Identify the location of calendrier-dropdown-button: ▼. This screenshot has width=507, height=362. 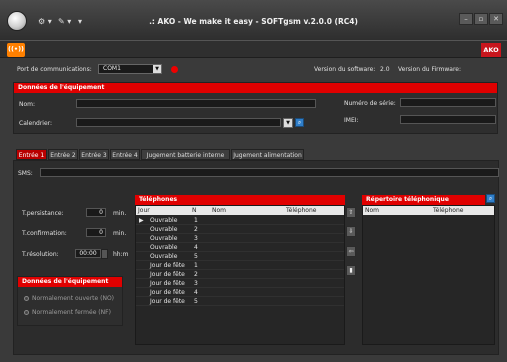
(288, 123).